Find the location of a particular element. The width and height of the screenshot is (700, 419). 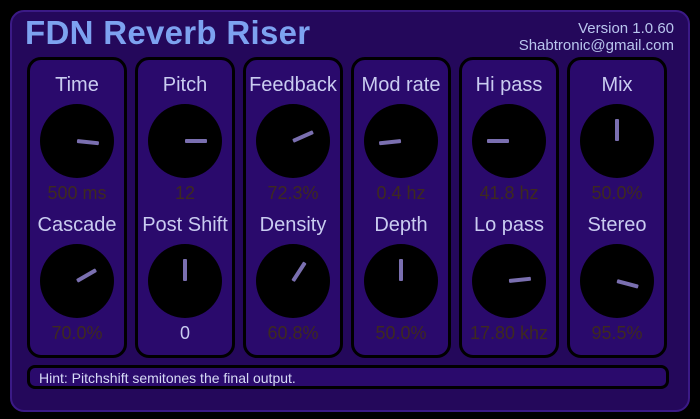

control-depth: Depth 50.0% is located at coordinates (401, 271).